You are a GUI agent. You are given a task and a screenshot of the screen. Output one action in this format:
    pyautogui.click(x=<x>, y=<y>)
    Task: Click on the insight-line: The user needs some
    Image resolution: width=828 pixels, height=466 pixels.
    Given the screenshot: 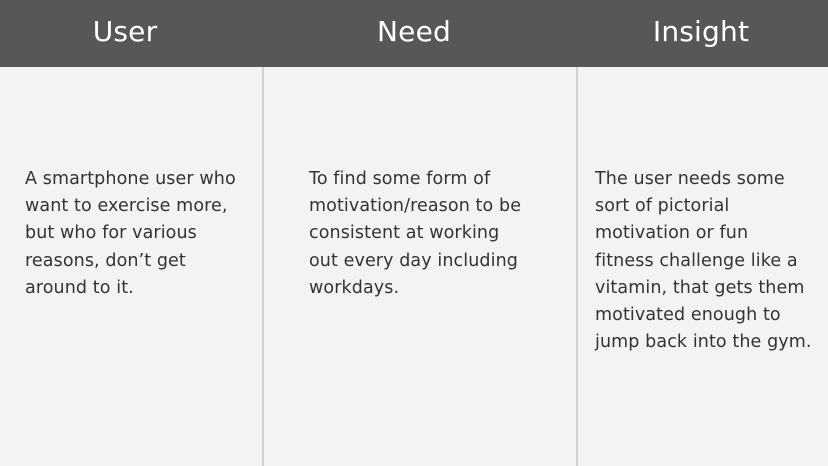 What is the action you would take?
    pyautogui.click(x=690, y=179)
    